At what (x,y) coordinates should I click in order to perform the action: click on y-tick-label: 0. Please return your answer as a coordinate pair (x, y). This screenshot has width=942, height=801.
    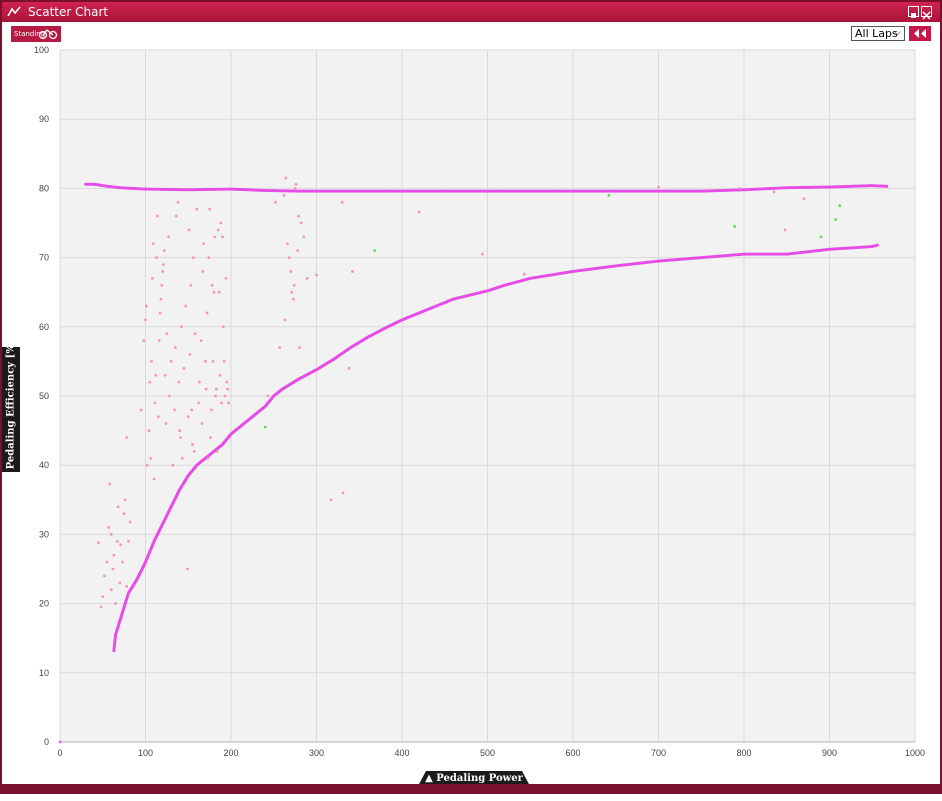
    Looking at the image, I should click on (46, 742).